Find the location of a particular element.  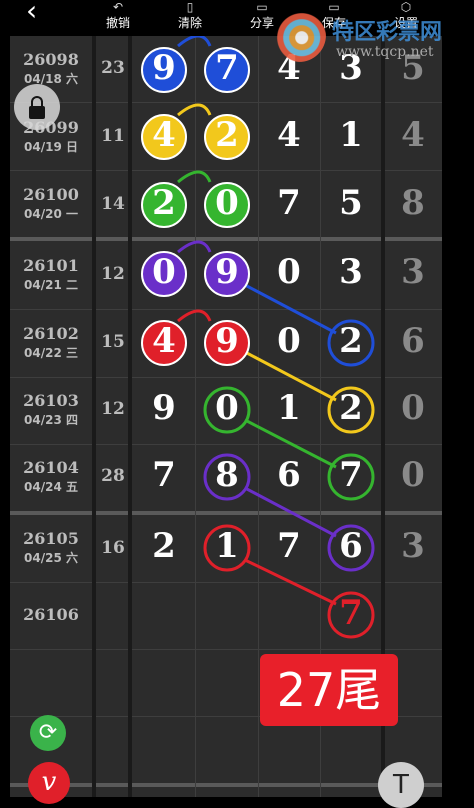

undo-label: 撤销 is located at coordinates (117, 23).